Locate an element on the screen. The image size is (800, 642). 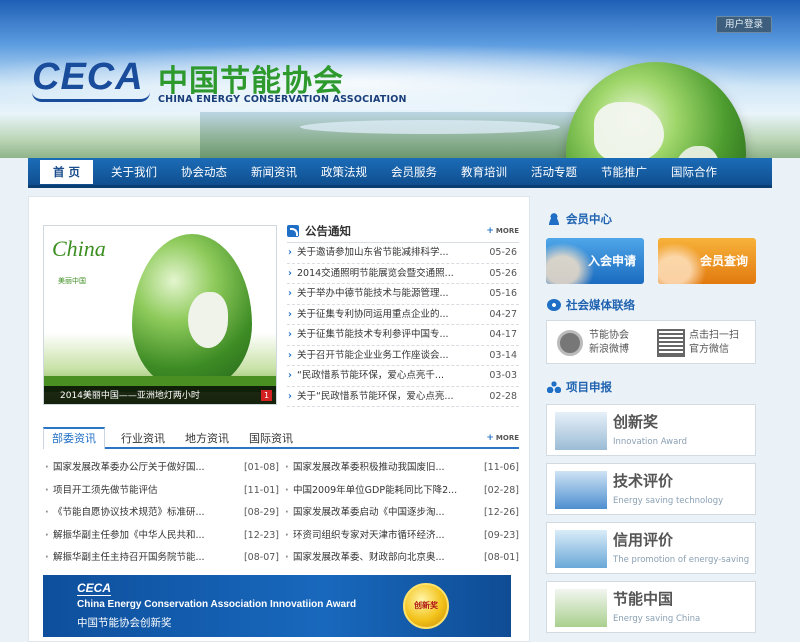
news-item: 环资司组织专家对天津市循环经济... [09-23] is located at coordinates (401, 536).